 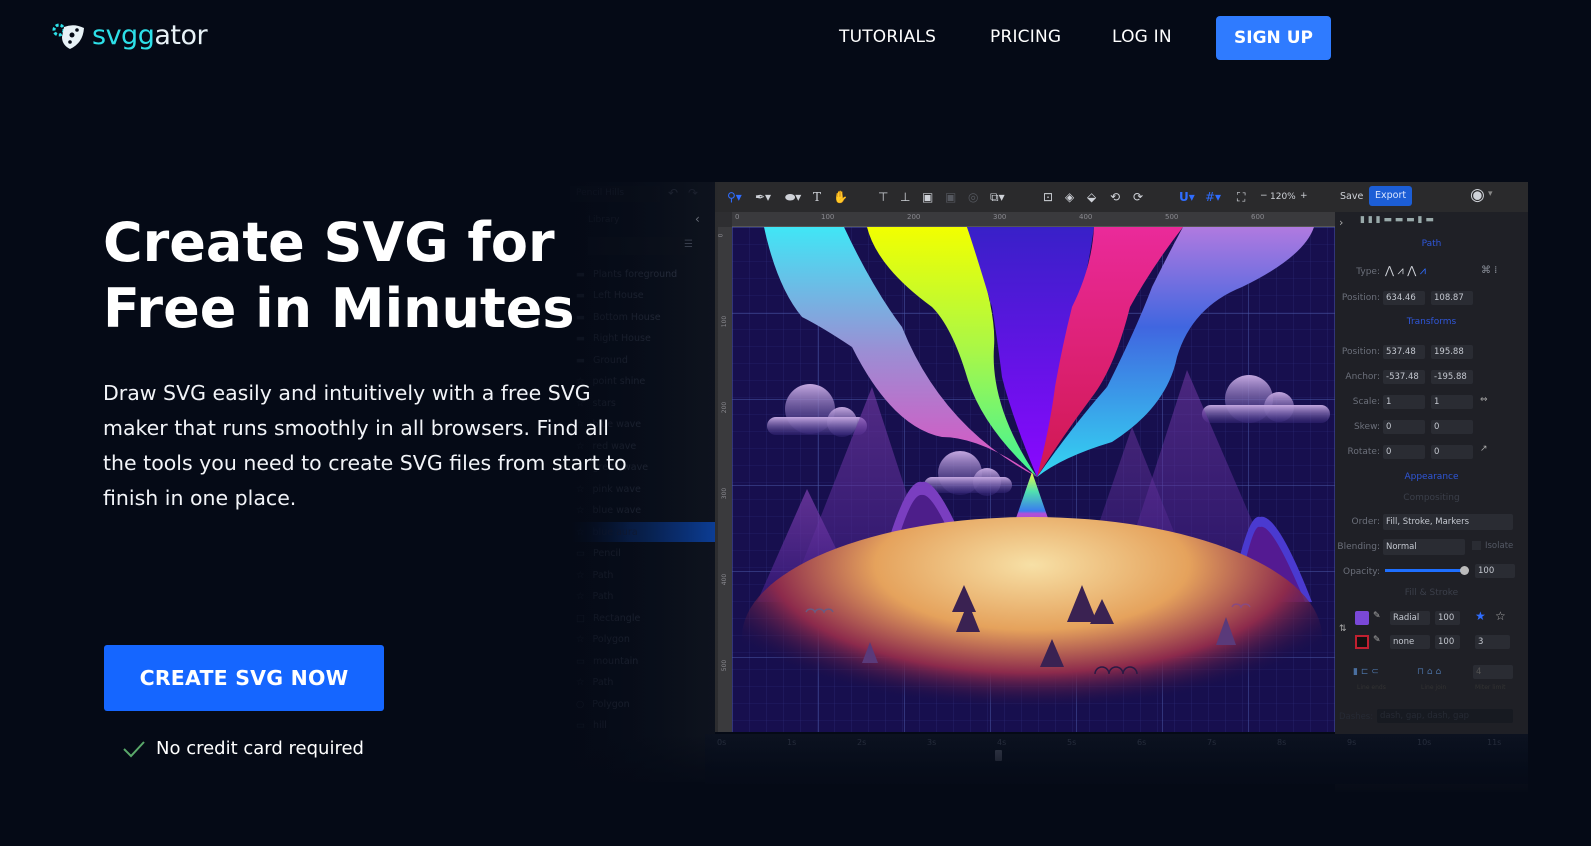 What do you see at coordinates (1452, 427) in the screenshot?
I see `skew-y: 0` at bounding box center [1452, 427].